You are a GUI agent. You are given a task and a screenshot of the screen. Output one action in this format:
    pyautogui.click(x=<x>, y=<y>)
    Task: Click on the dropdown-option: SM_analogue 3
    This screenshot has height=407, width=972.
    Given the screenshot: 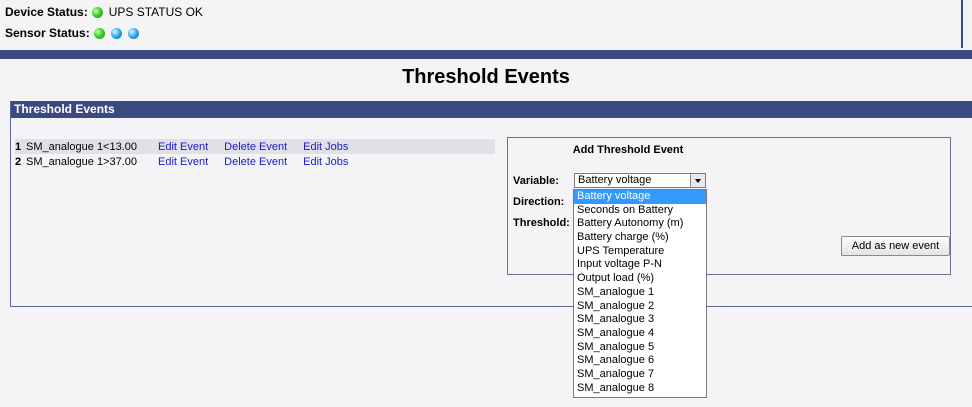 What is the action you would take?
    pyautogui.click(x=640, y=320)
    